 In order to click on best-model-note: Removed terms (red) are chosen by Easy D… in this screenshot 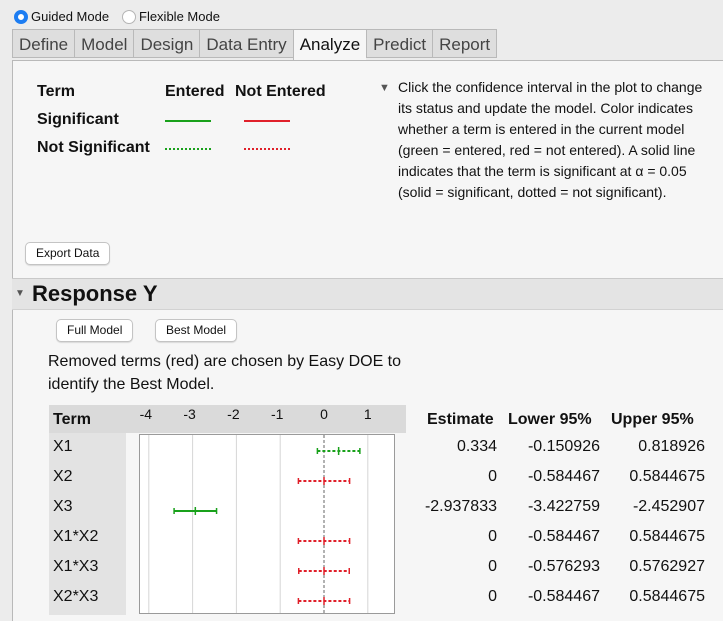, I will do `click(225, 373)`.